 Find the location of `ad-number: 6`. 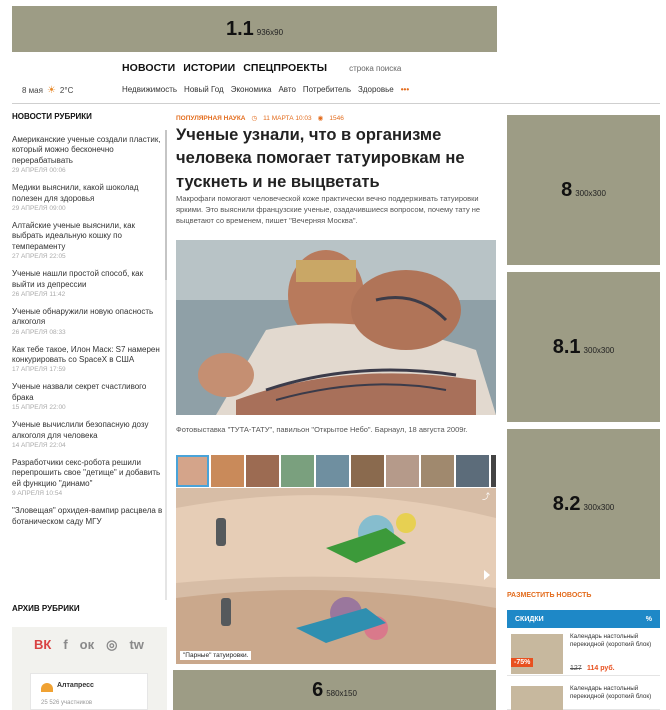

ad-number: 6 is located at coordinates (318, 689).